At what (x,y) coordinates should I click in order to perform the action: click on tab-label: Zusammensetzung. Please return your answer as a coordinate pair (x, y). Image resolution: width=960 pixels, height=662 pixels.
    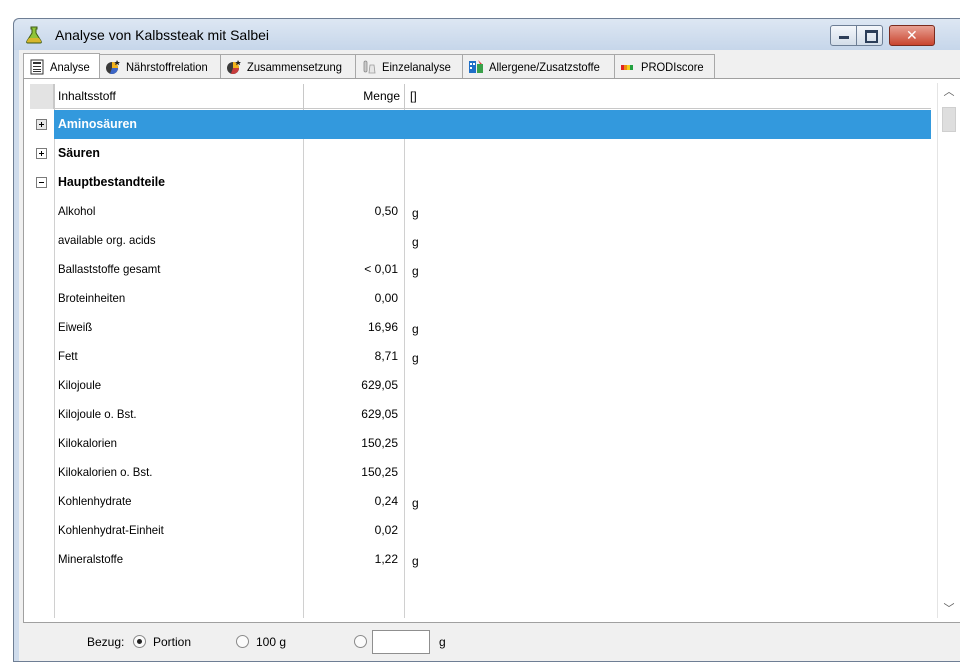
    Looking at the image, I should click on (294, 66).